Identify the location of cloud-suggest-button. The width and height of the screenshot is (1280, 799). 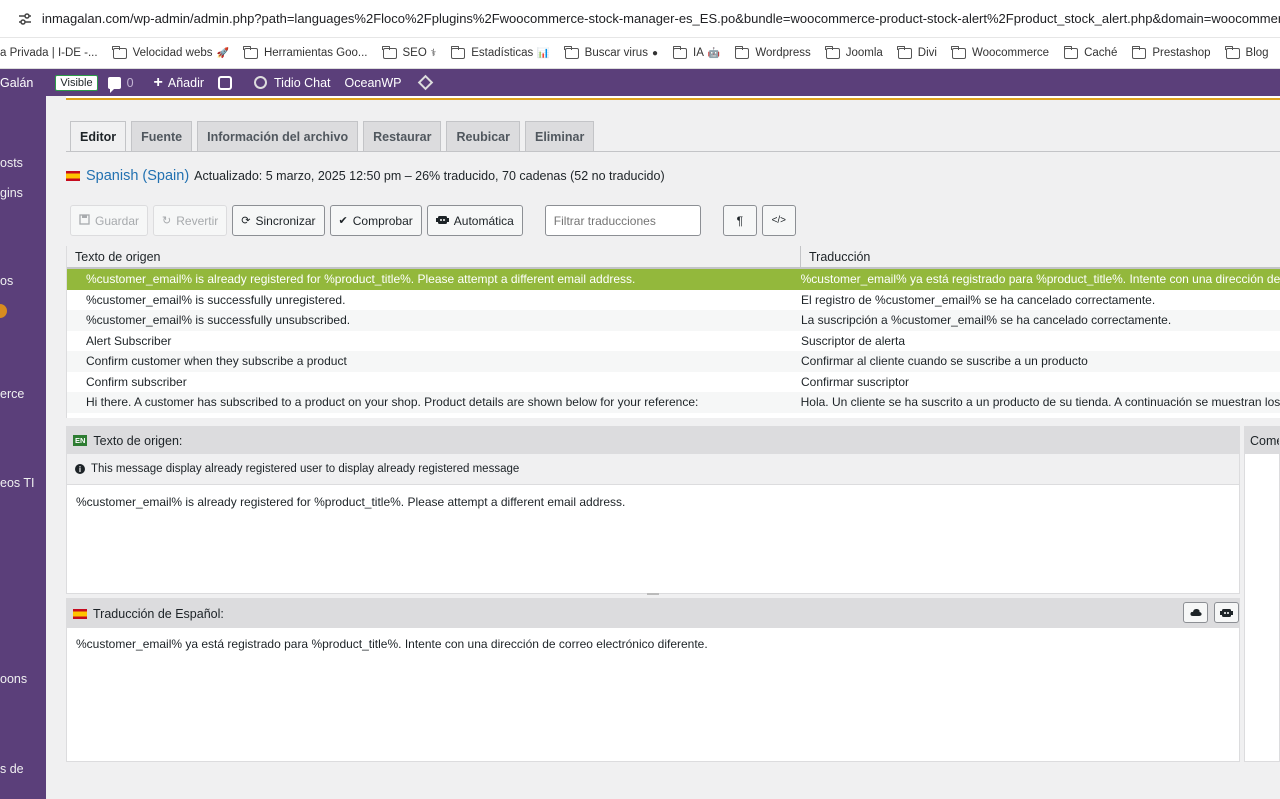
(1195, 612).